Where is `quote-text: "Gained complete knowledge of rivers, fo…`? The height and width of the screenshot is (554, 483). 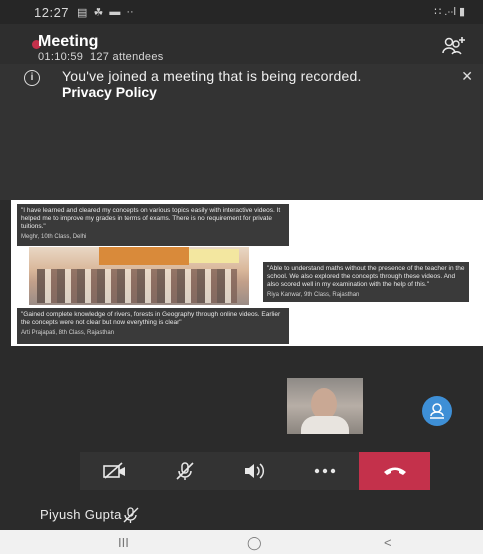
quote-text: "Gained complete knowledge of rivers, fo… is located at coordinates (151, 318).